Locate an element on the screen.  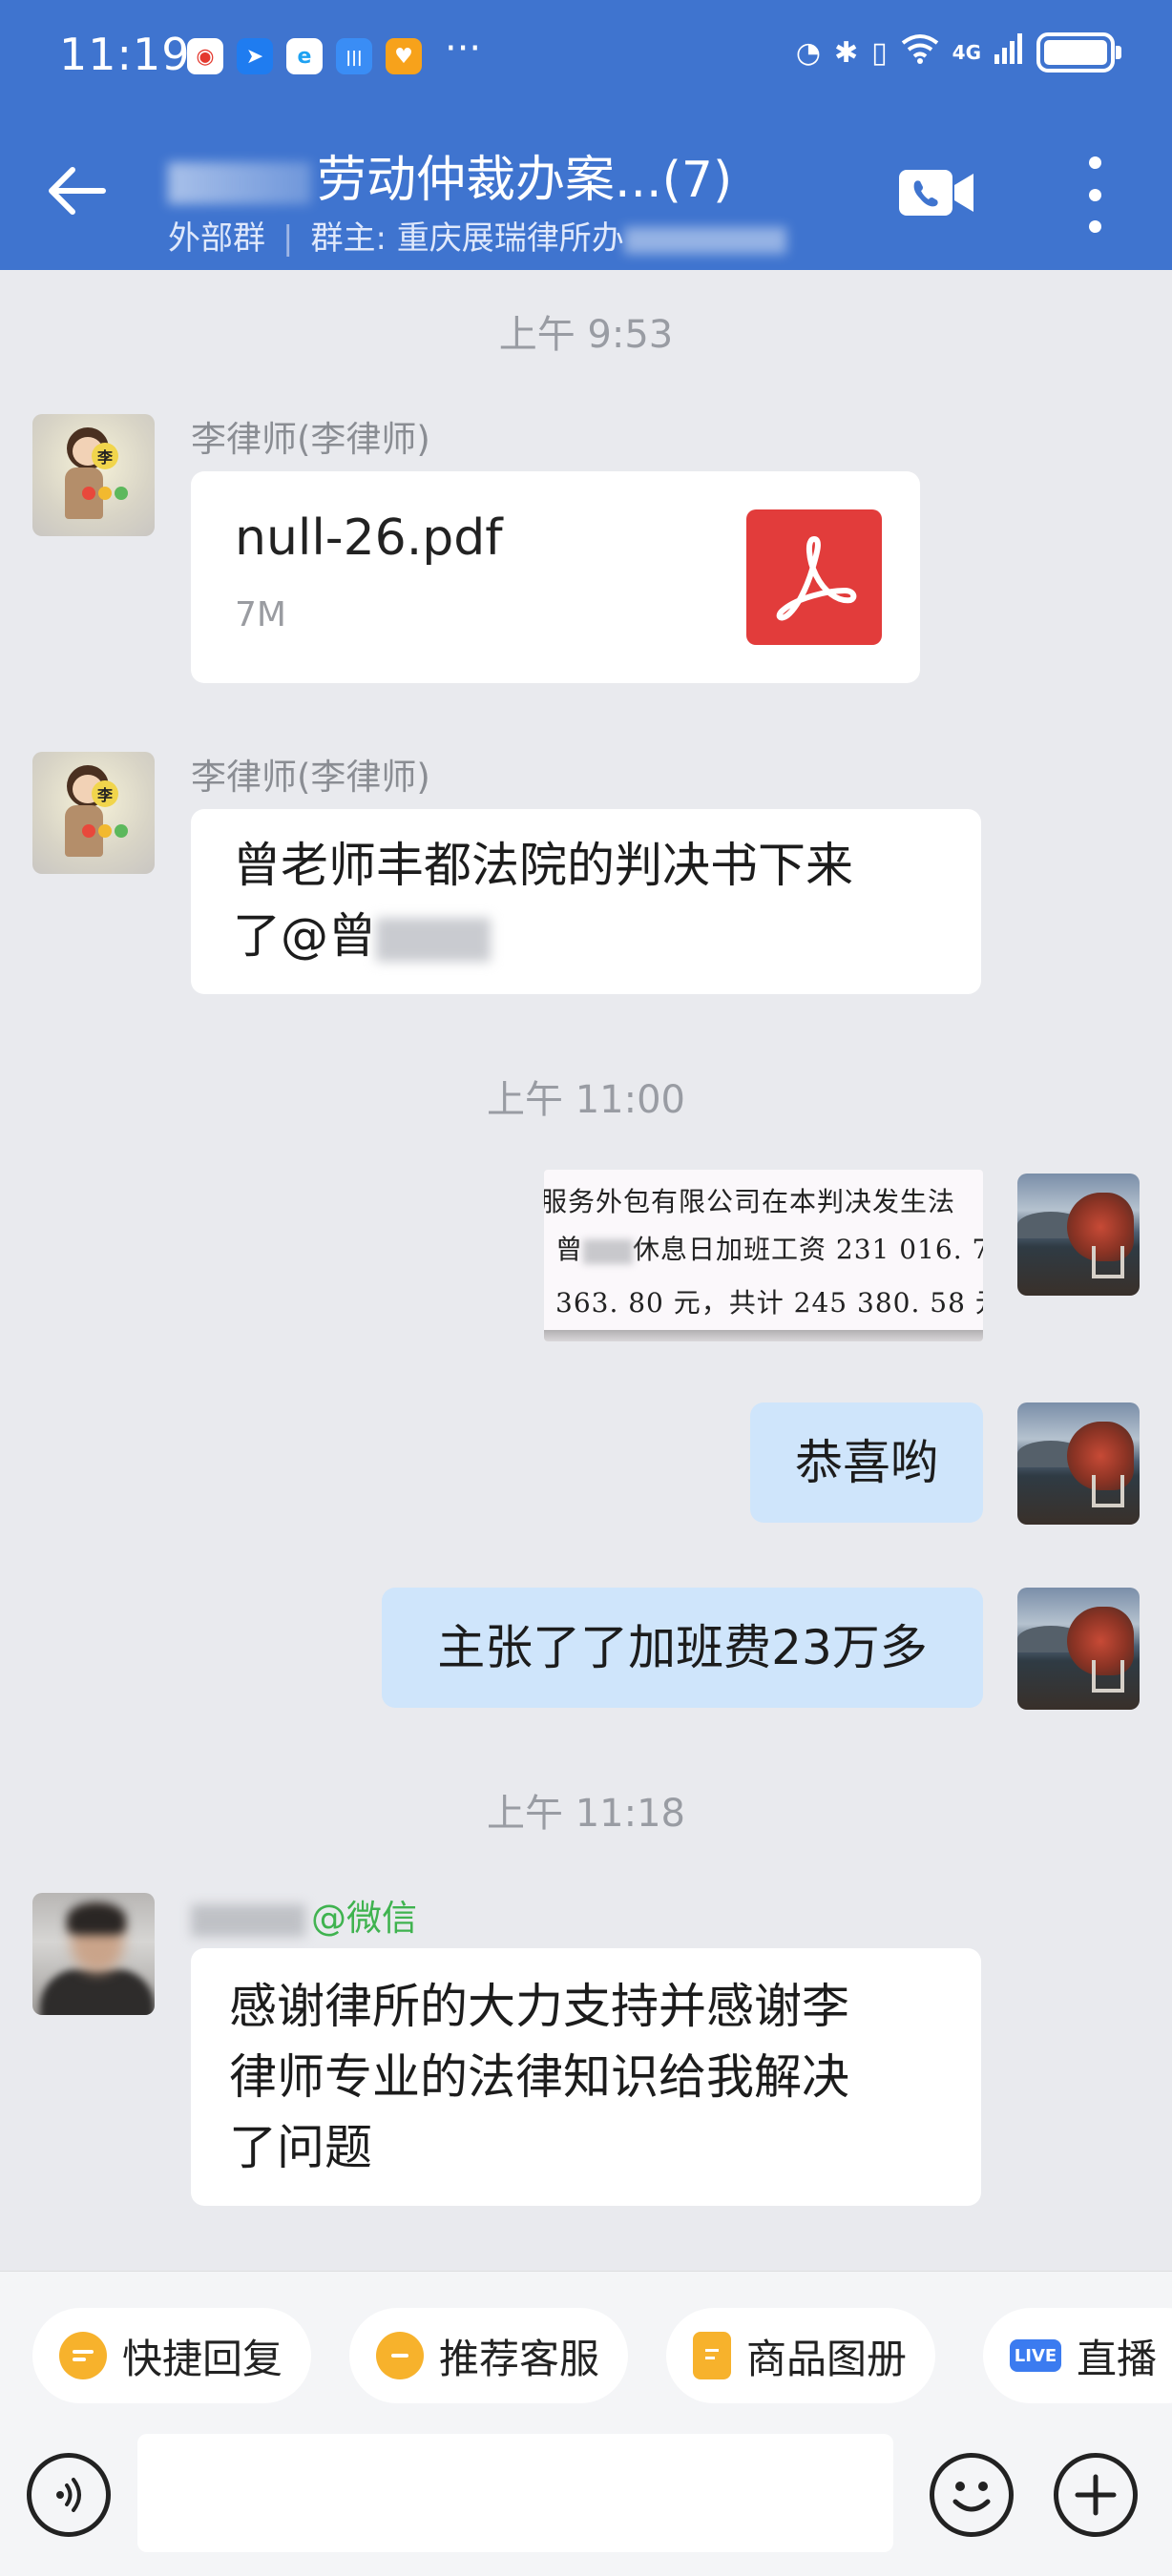
live-icon: LIVE is located at coordinates (1035, 2355).